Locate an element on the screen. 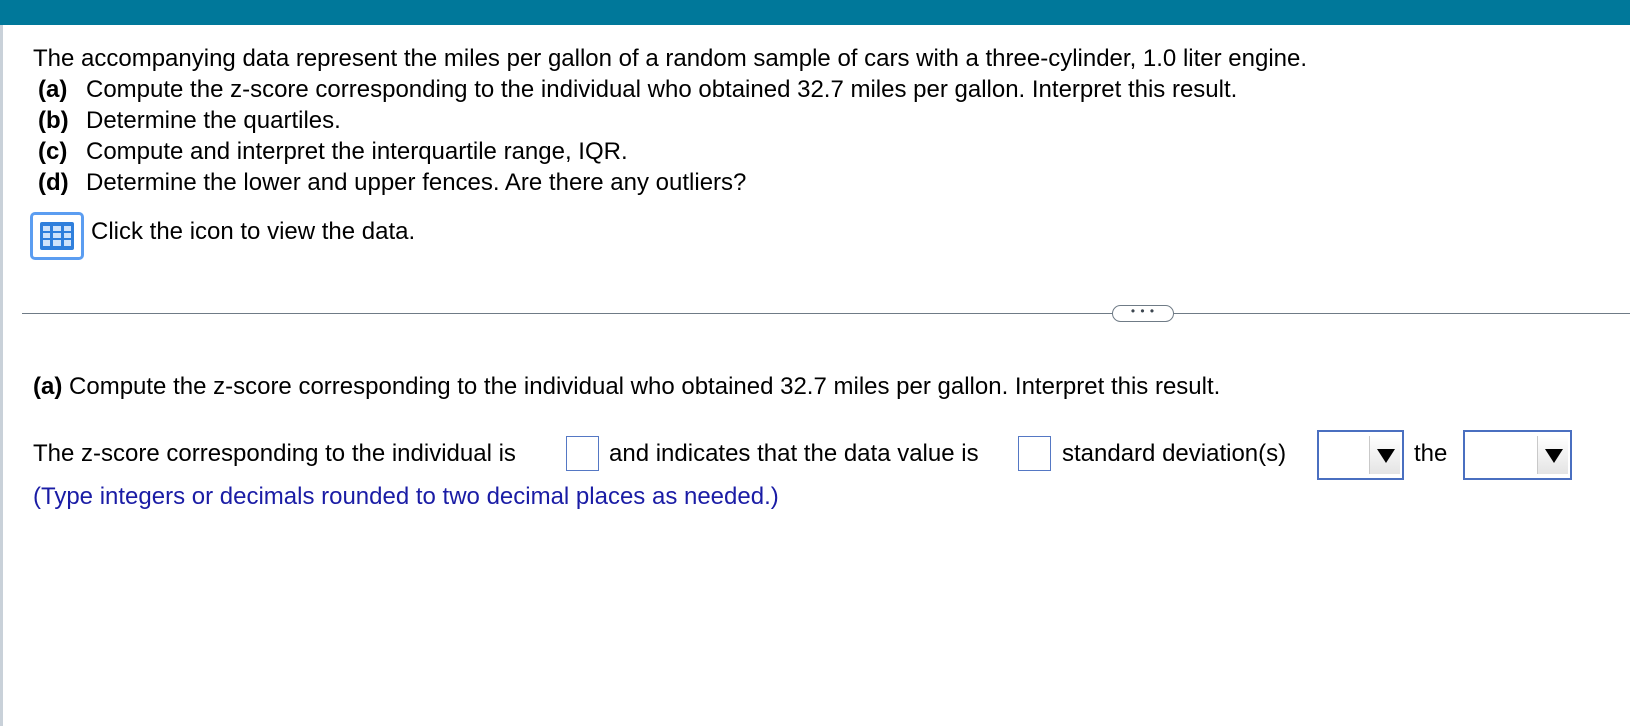 This screenshot has width=1630, height=726. part-text: Determine the quartiles. is located at coordinates (213, 120).